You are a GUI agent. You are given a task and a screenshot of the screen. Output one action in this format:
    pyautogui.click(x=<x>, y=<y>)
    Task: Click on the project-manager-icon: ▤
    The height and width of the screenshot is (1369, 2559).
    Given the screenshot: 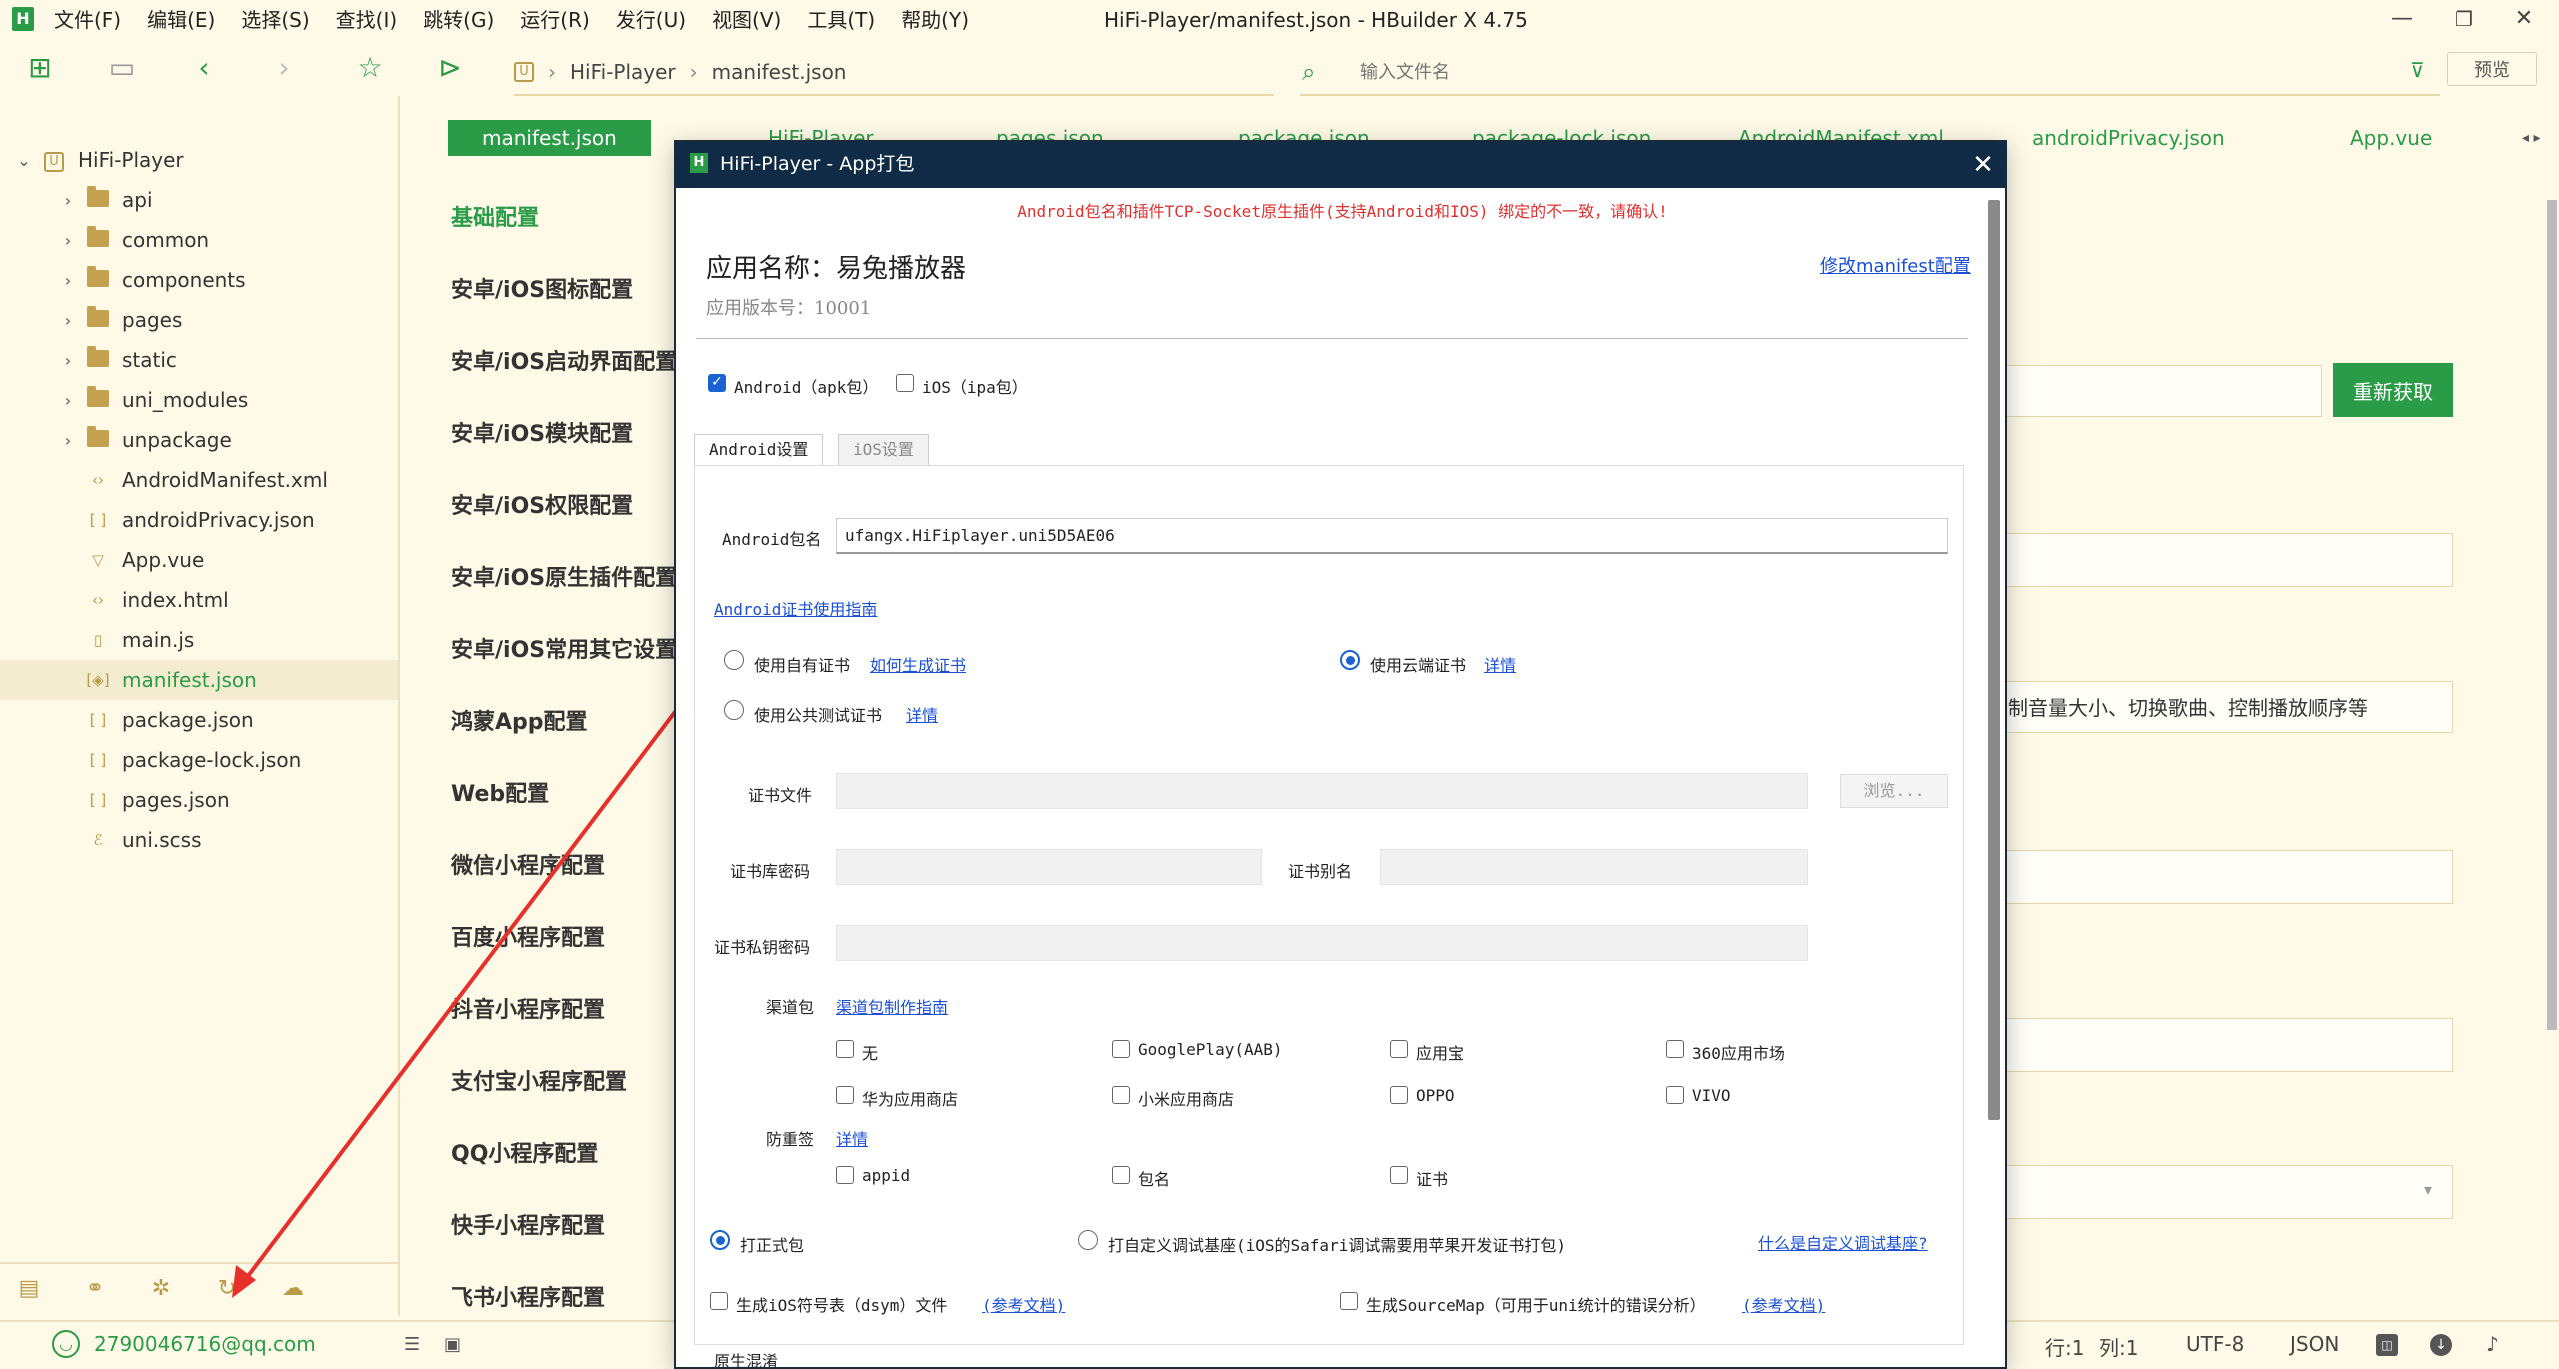 What is the action you would take?
    pyautogui.click(x=29, y=1288)
    